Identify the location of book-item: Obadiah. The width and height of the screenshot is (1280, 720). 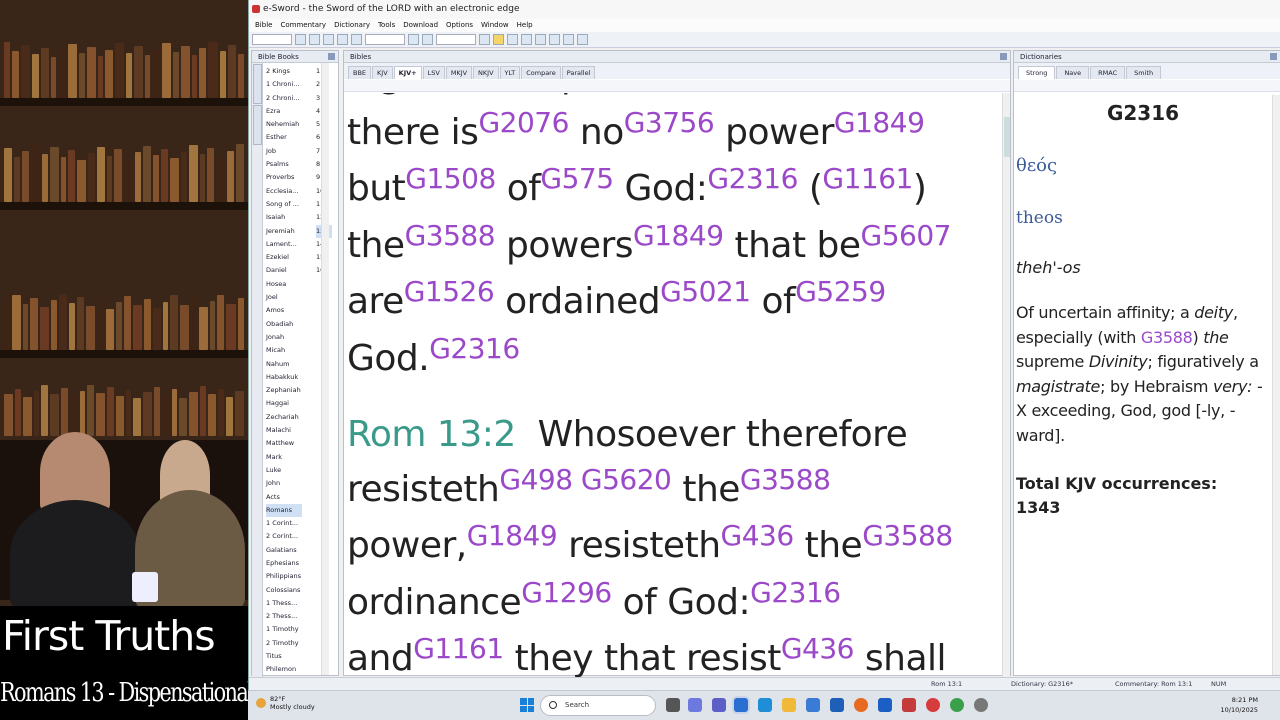
(286, 324).